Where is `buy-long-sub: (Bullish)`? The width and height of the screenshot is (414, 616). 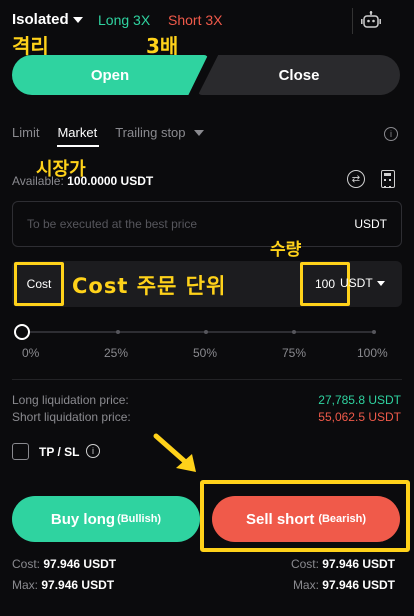
buy-long-sub: (Bullish) is located at coordinates (139, 519).